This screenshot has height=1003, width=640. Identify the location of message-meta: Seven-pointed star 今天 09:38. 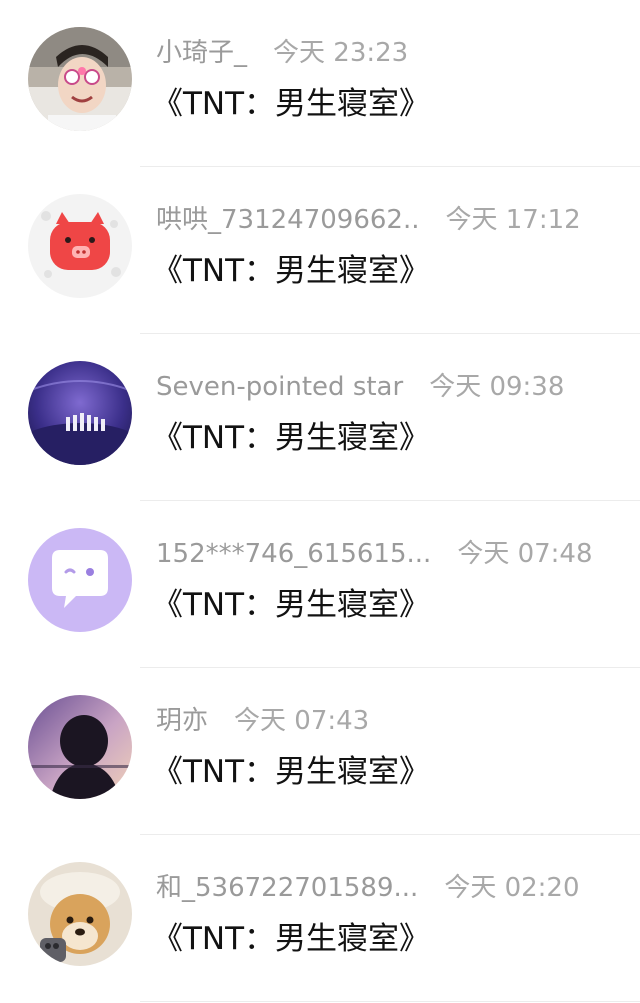
(360, 387).